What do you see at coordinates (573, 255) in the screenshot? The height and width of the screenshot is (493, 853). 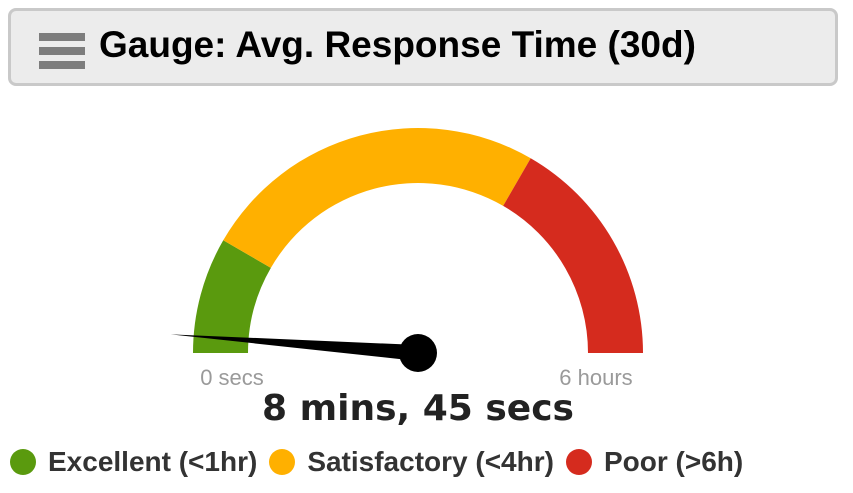 I see `gauge-band-poor` at bounding box center [573, 255].